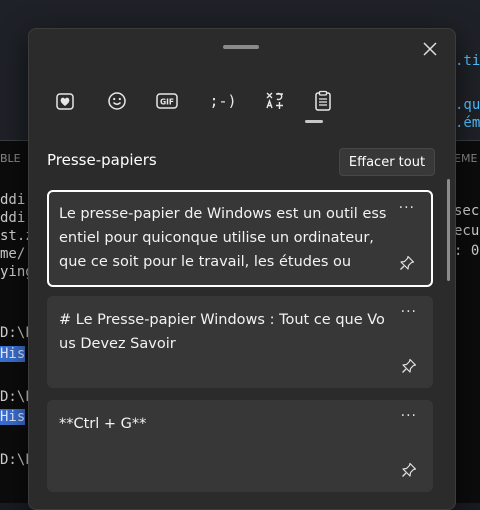 The height and width of the screenshot is (510, 480). Describe the element at coordinates (448, 230) in the screenshot. I see `scrollbar` at that location.